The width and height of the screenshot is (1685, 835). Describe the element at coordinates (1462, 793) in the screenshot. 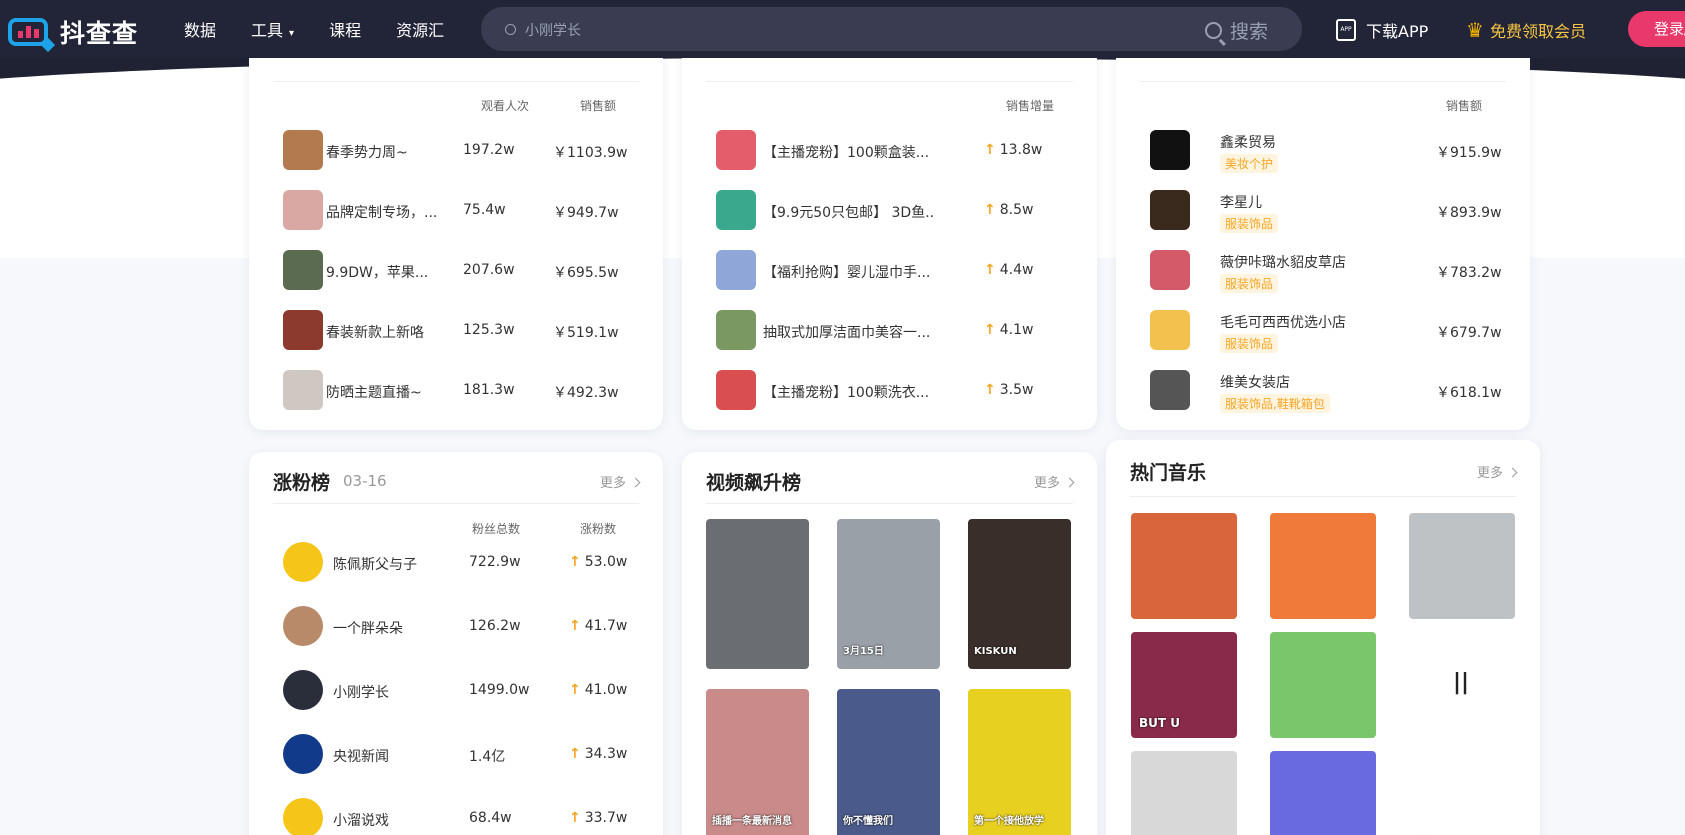

I see `music-cover: 20` at that location.